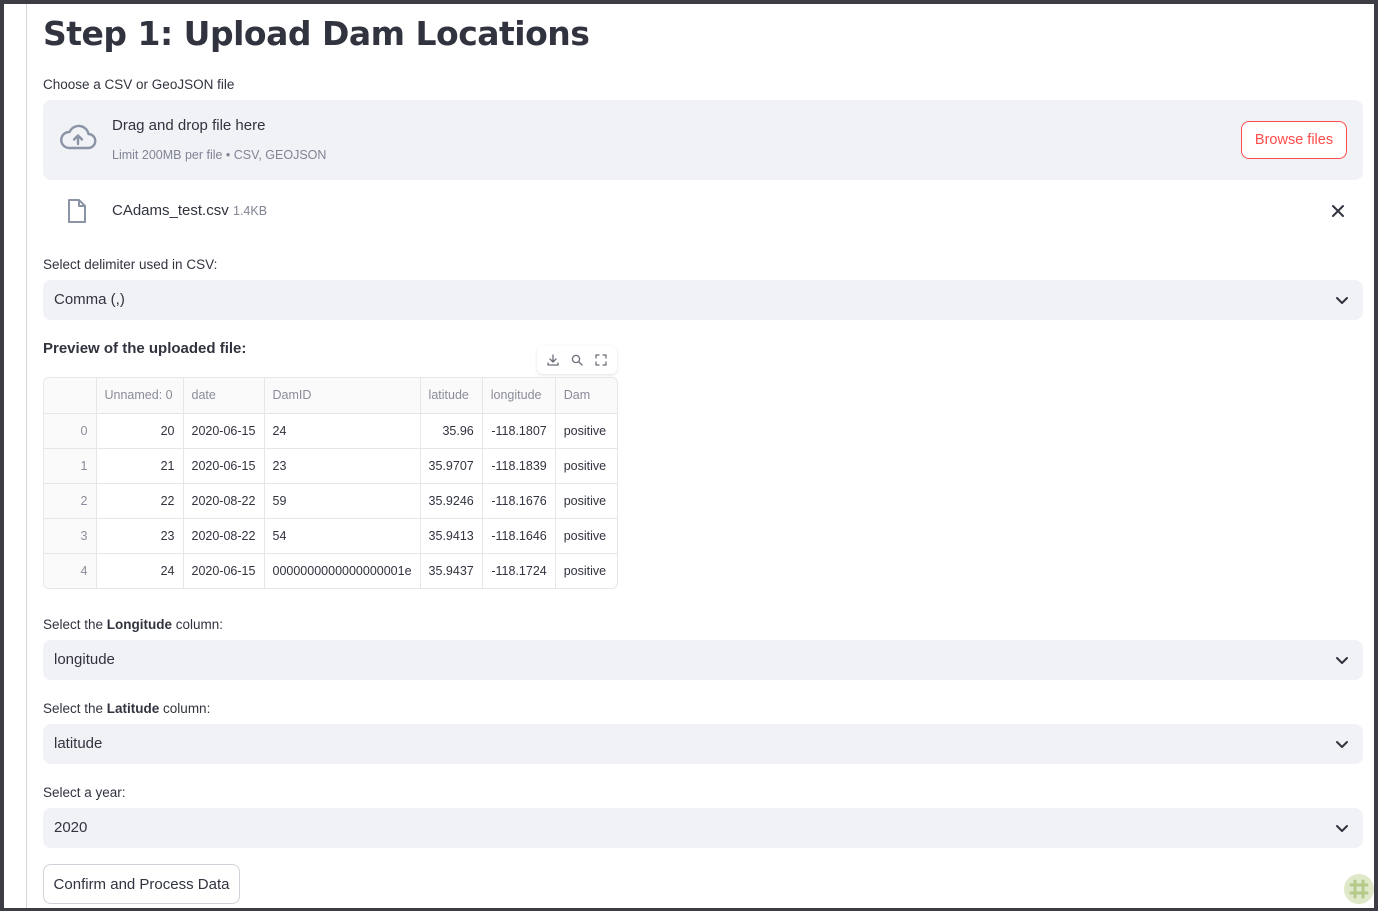 The image size is (1378, 911). Describe the element at coordinates (70, 396) in the screenshot. I see `column-header-index` at that location.